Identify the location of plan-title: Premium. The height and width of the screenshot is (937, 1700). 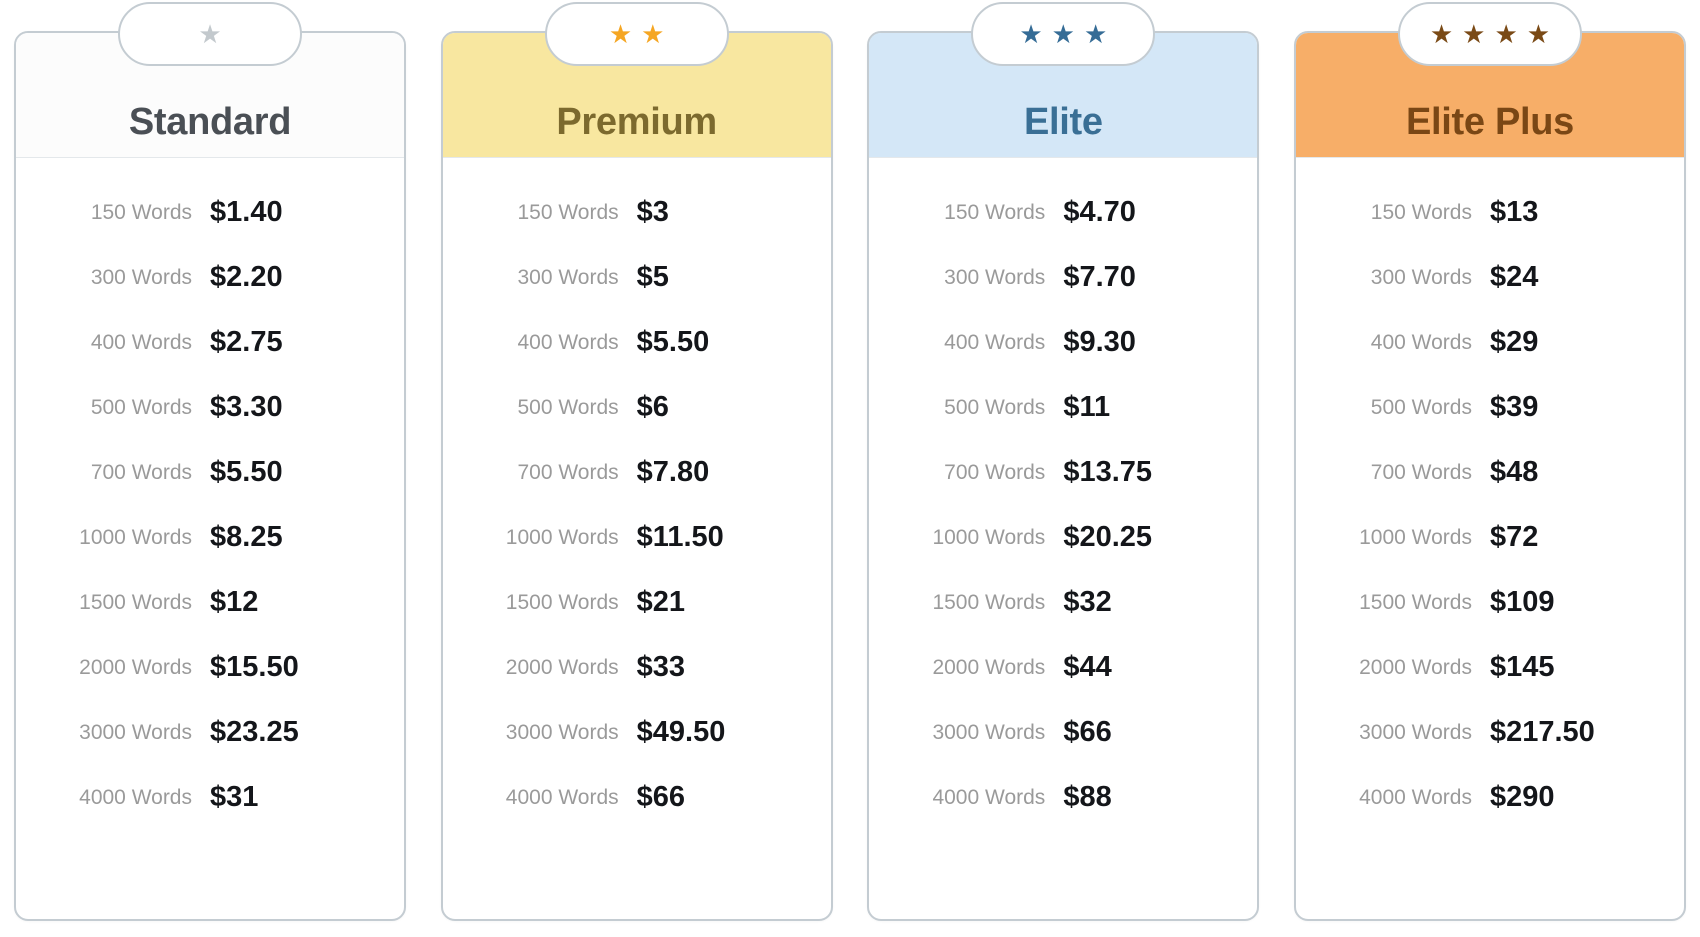
(636, 122).